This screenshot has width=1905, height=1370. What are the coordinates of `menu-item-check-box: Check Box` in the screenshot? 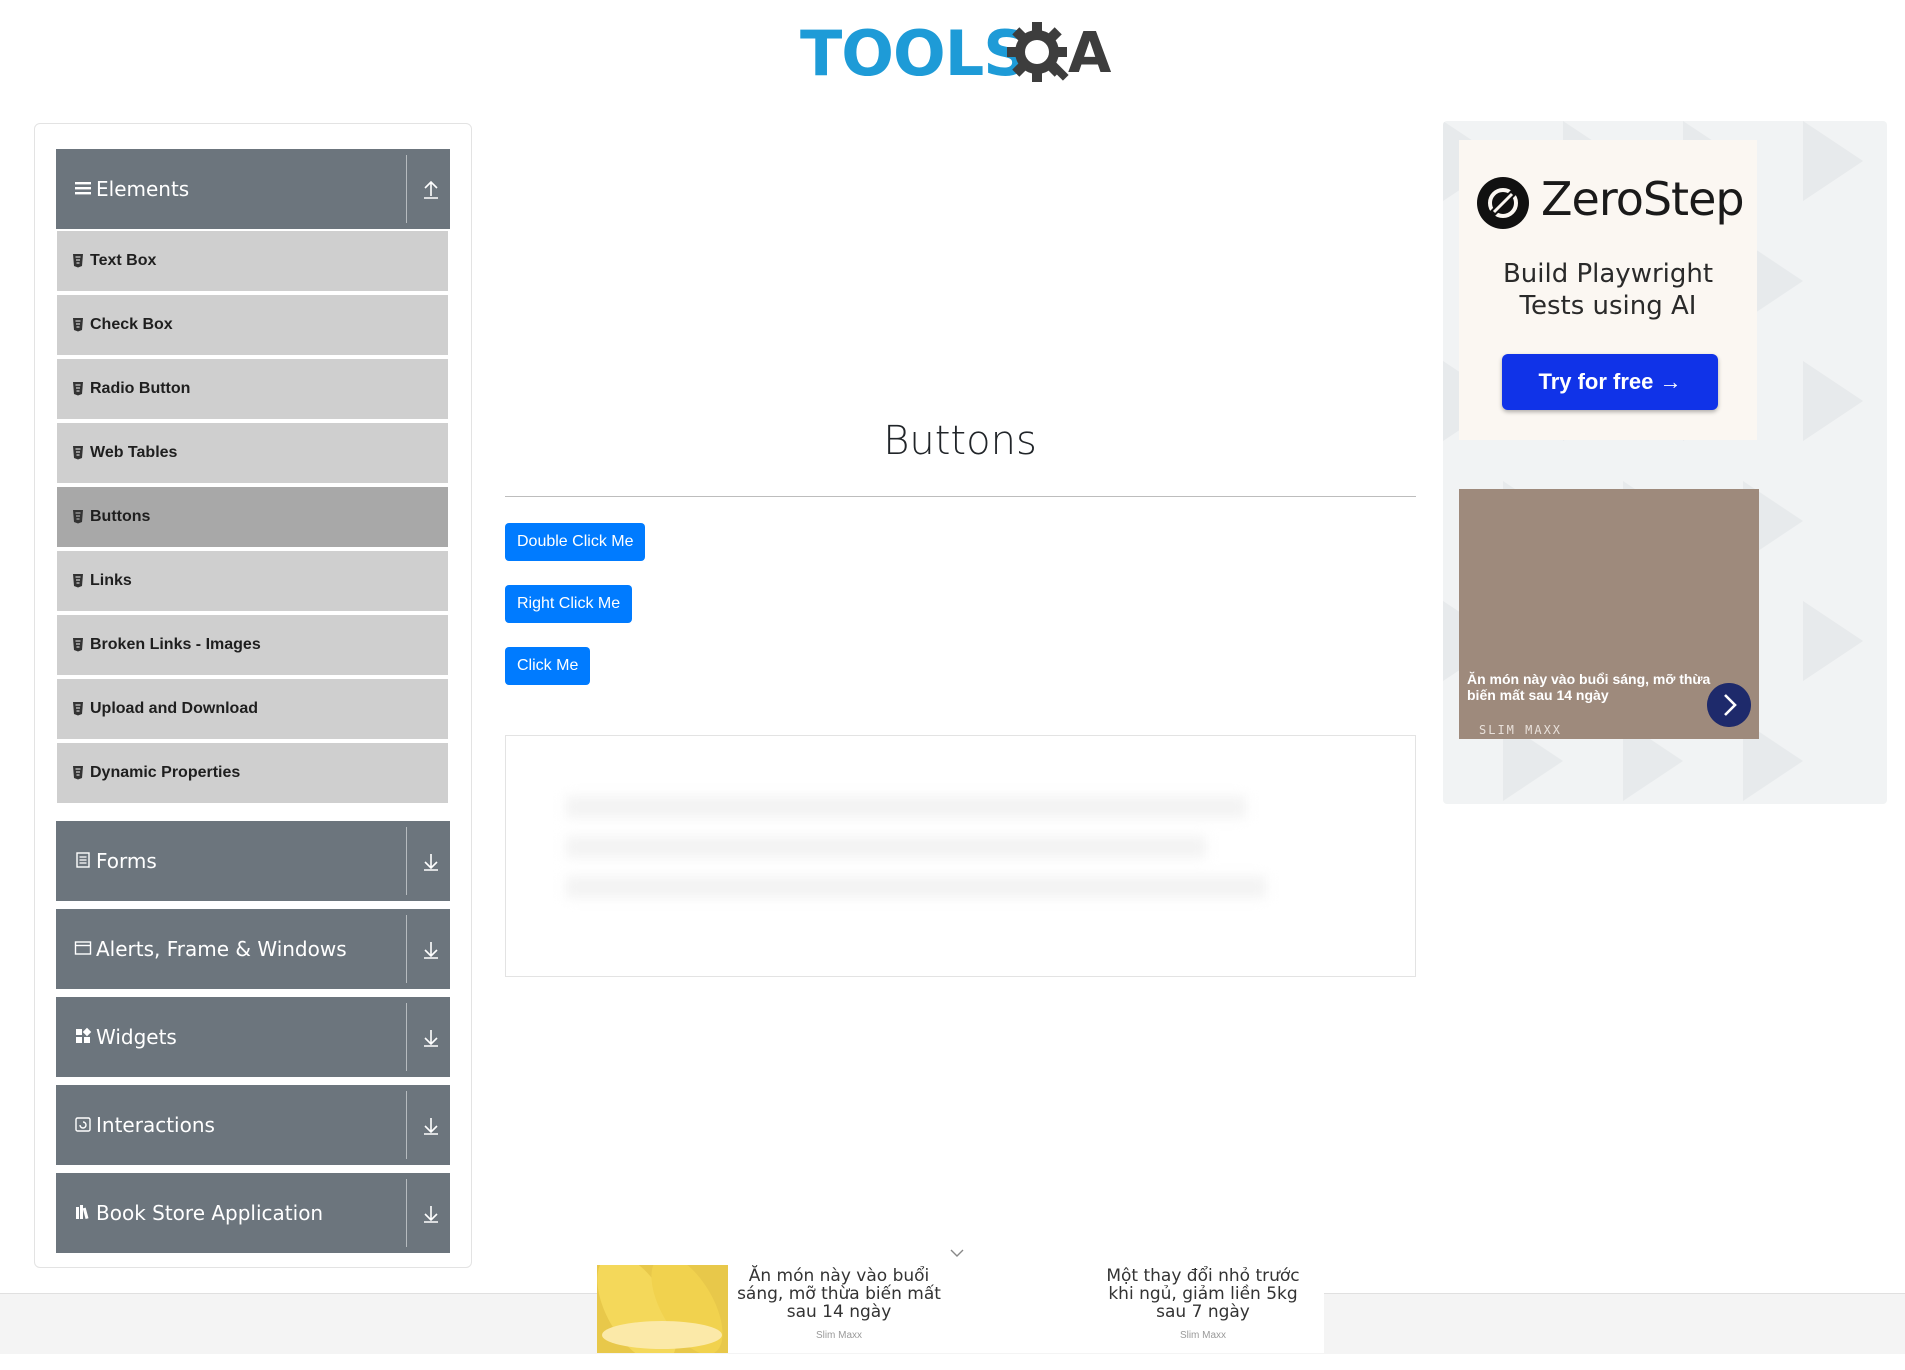 It's located at (252, 325).